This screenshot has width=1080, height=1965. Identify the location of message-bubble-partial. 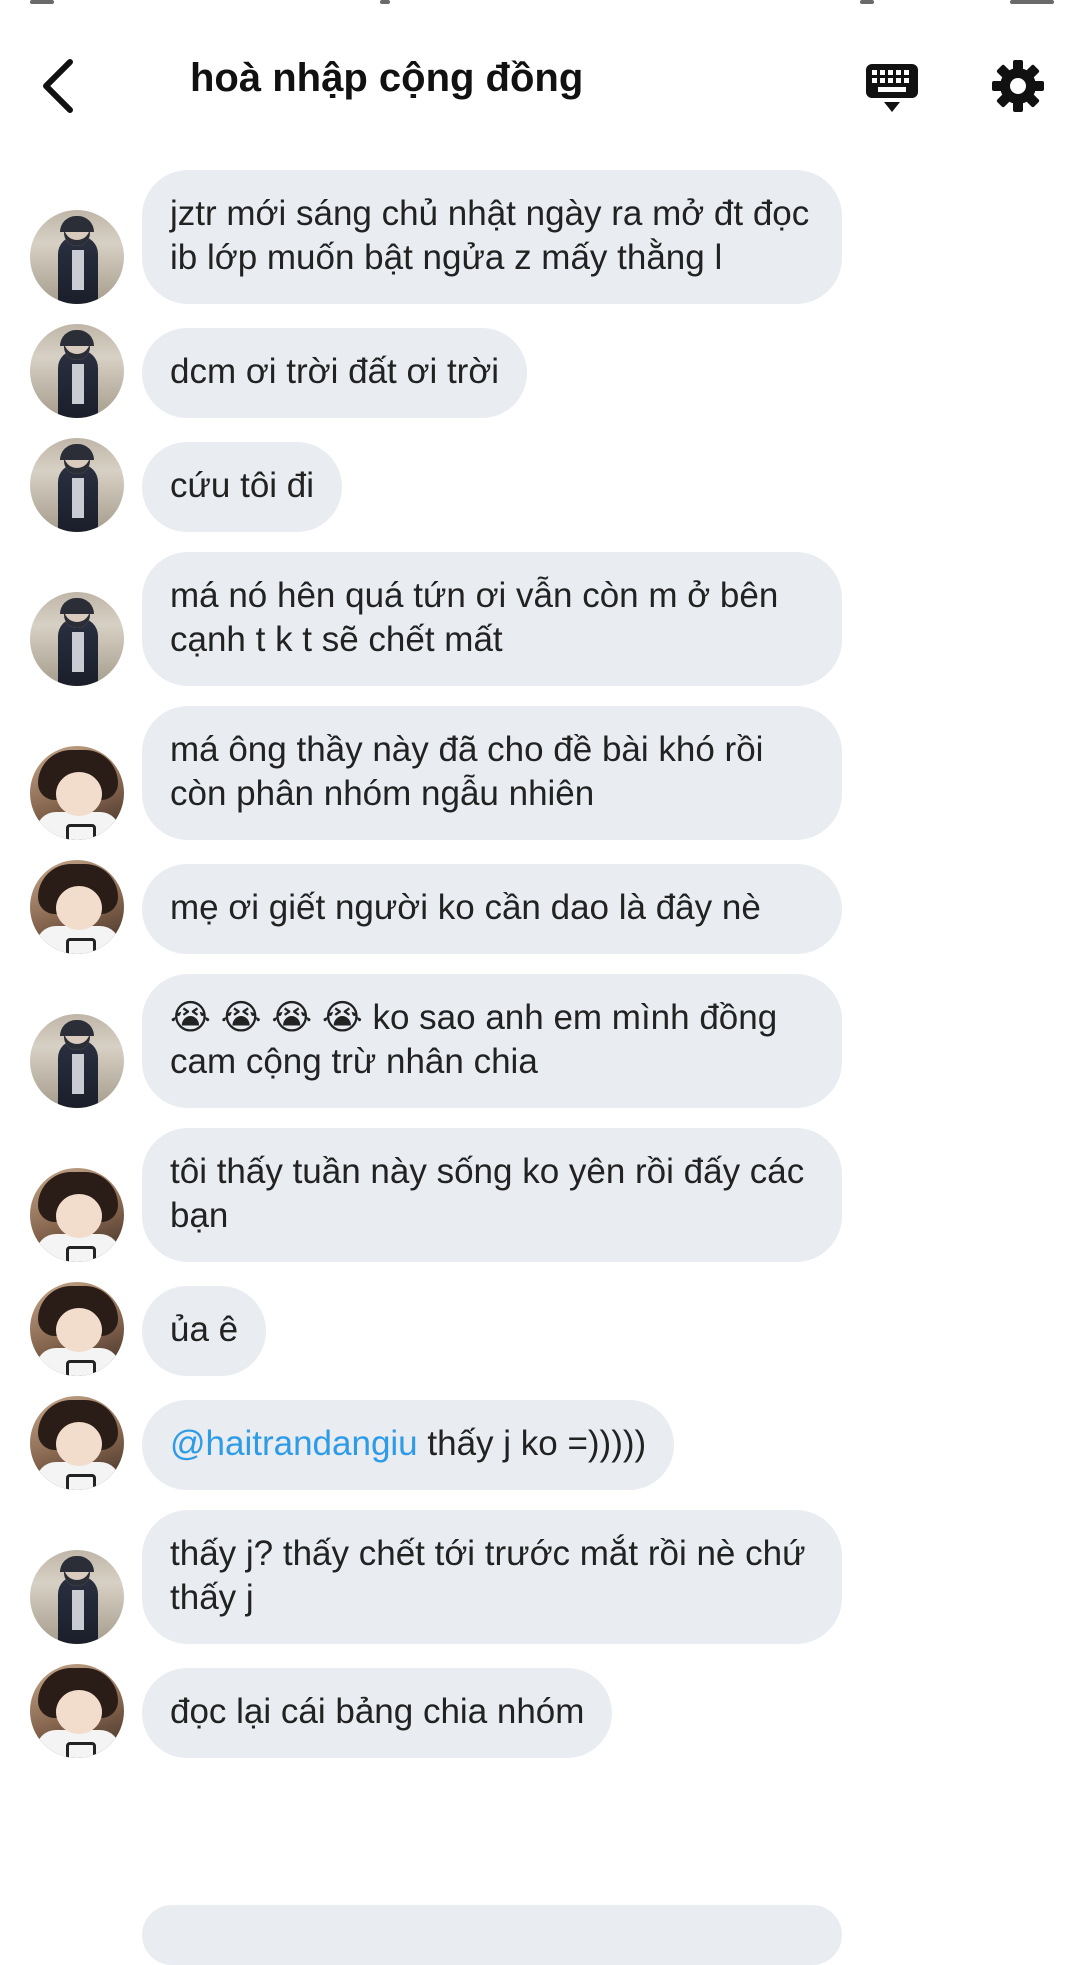
(492, 1935).